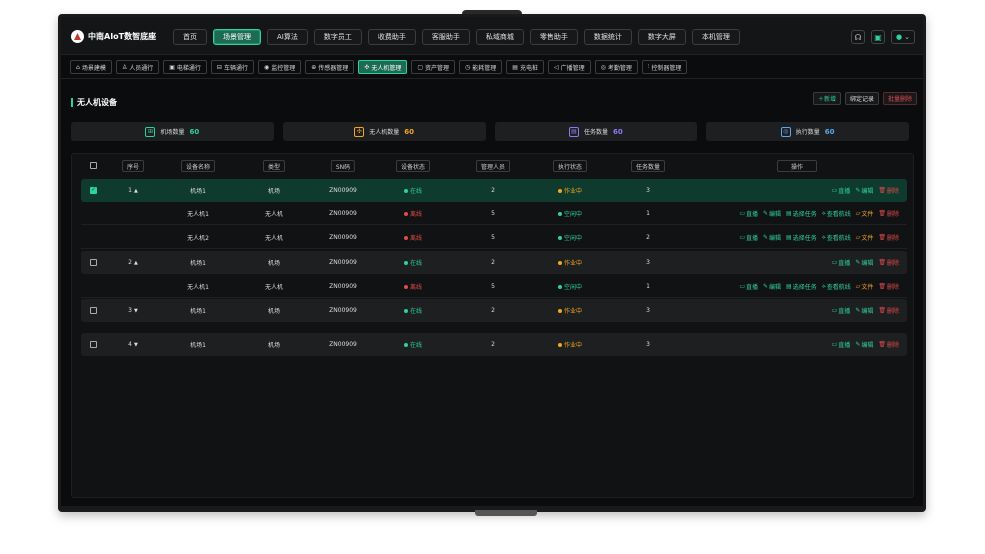  I want to click on row-number: 1 ▲, so click(133, 190).